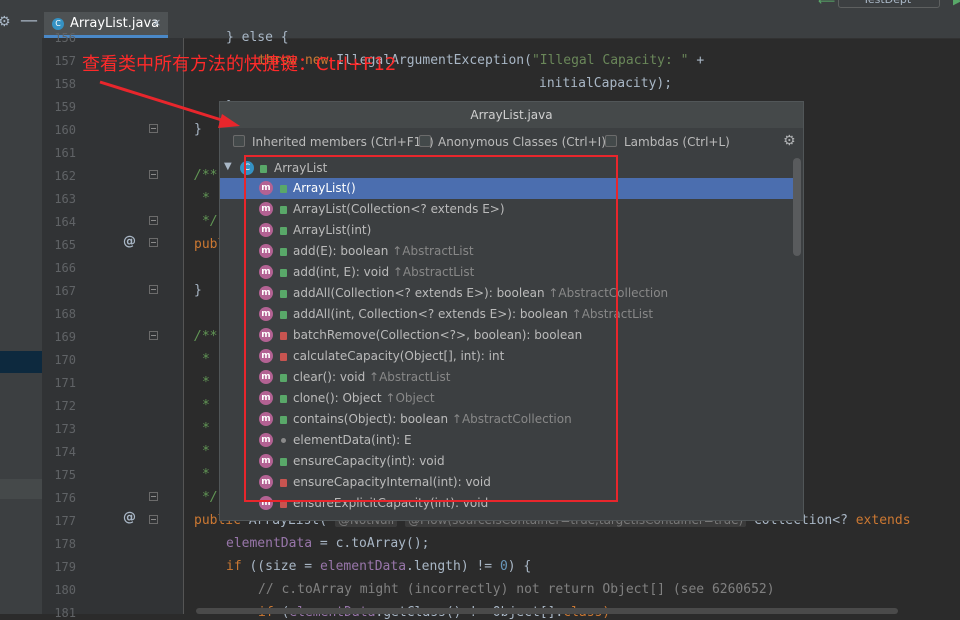 The image size is (960, 620). I want to click on editor-tab-bar: C ArrayList.java × ⟵ TestDept ▶ ✹, so click(501, 19).